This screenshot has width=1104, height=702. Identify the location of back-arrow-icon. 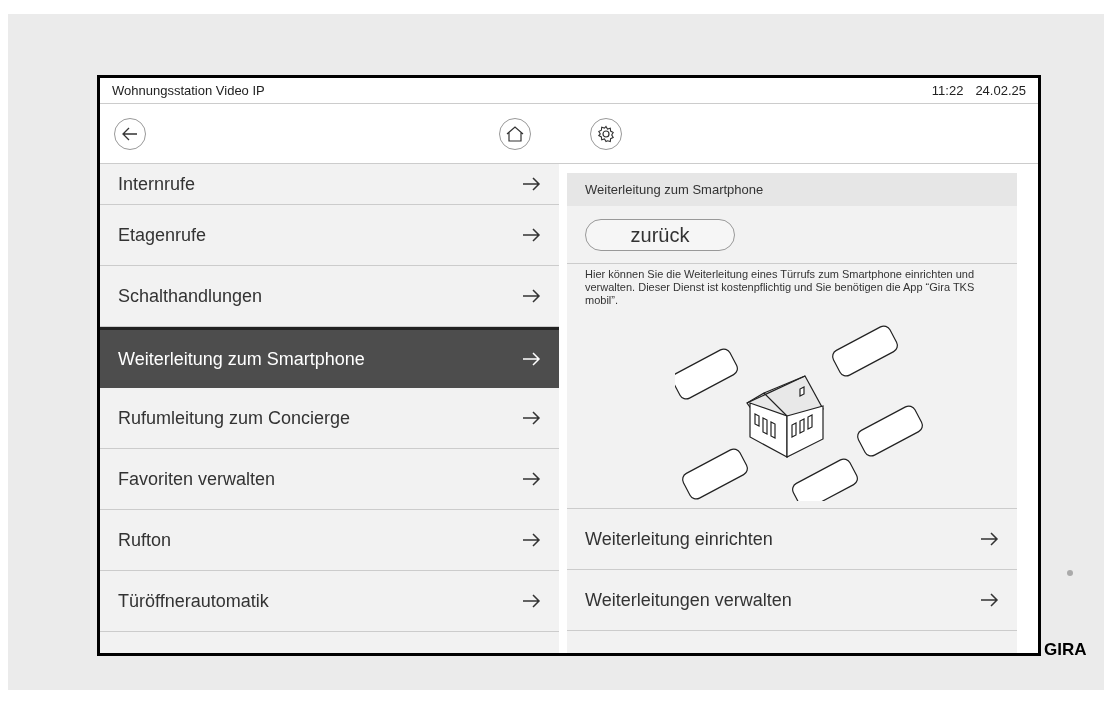
(130, 133).